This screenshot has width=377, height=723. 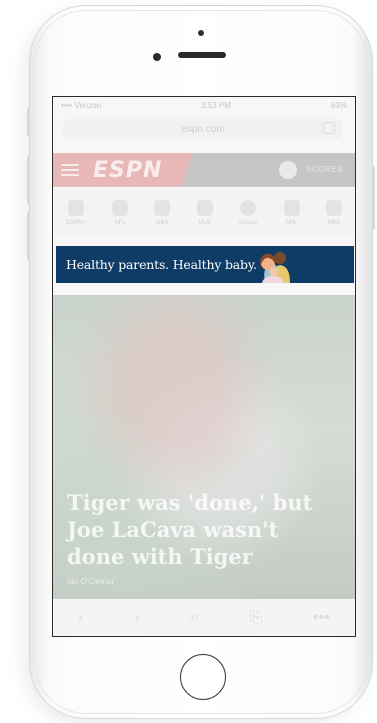 I want to click on earpiece-speaker, so click(x=202, y=55).